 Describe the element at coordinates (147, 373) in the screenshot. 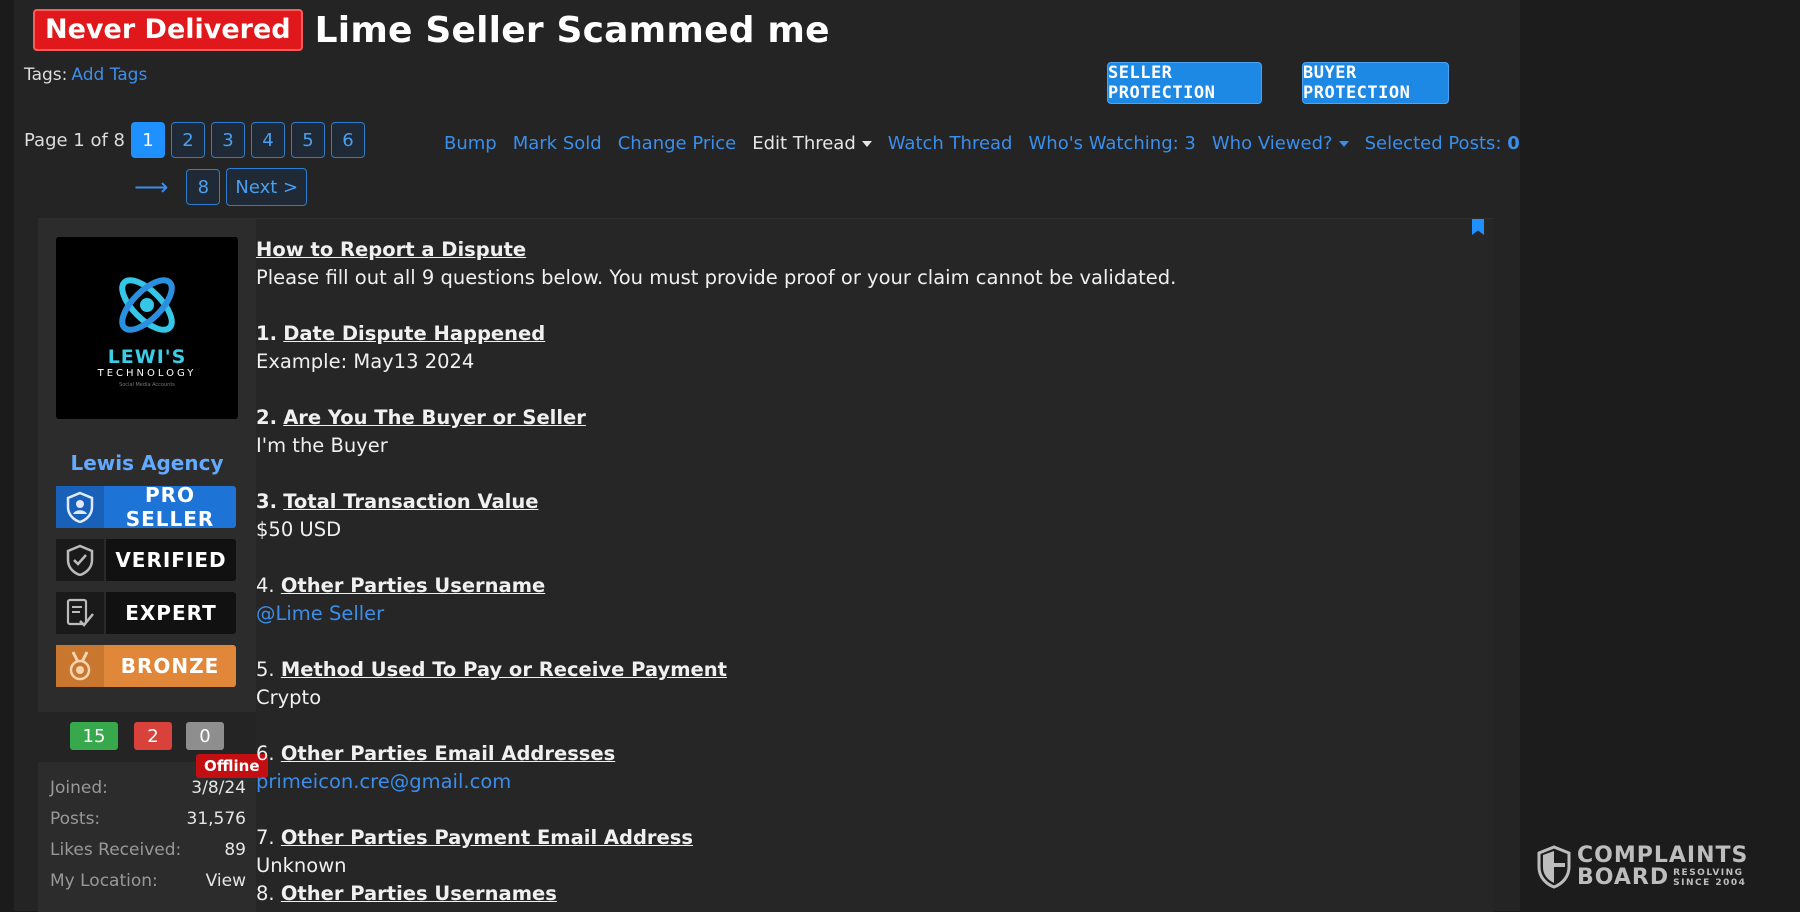

I see `logo-subtitle: TECHNOLOGY` at that location.